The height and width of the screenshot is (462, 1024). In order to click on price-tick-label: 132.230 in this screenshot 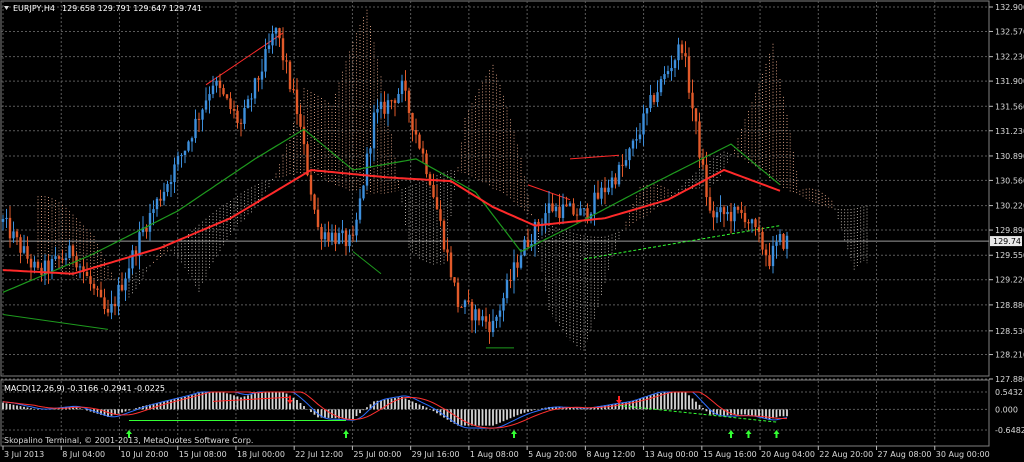, I will do `click(1009, 57)`.